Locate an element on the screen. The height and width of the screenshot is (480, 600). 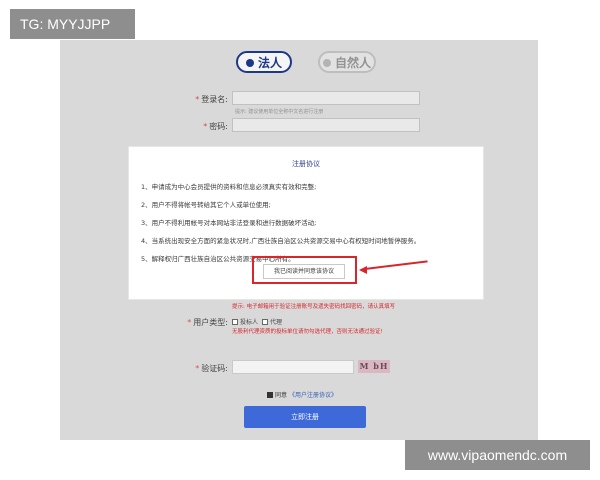
captcha-input is located at coordinates (293, 367).